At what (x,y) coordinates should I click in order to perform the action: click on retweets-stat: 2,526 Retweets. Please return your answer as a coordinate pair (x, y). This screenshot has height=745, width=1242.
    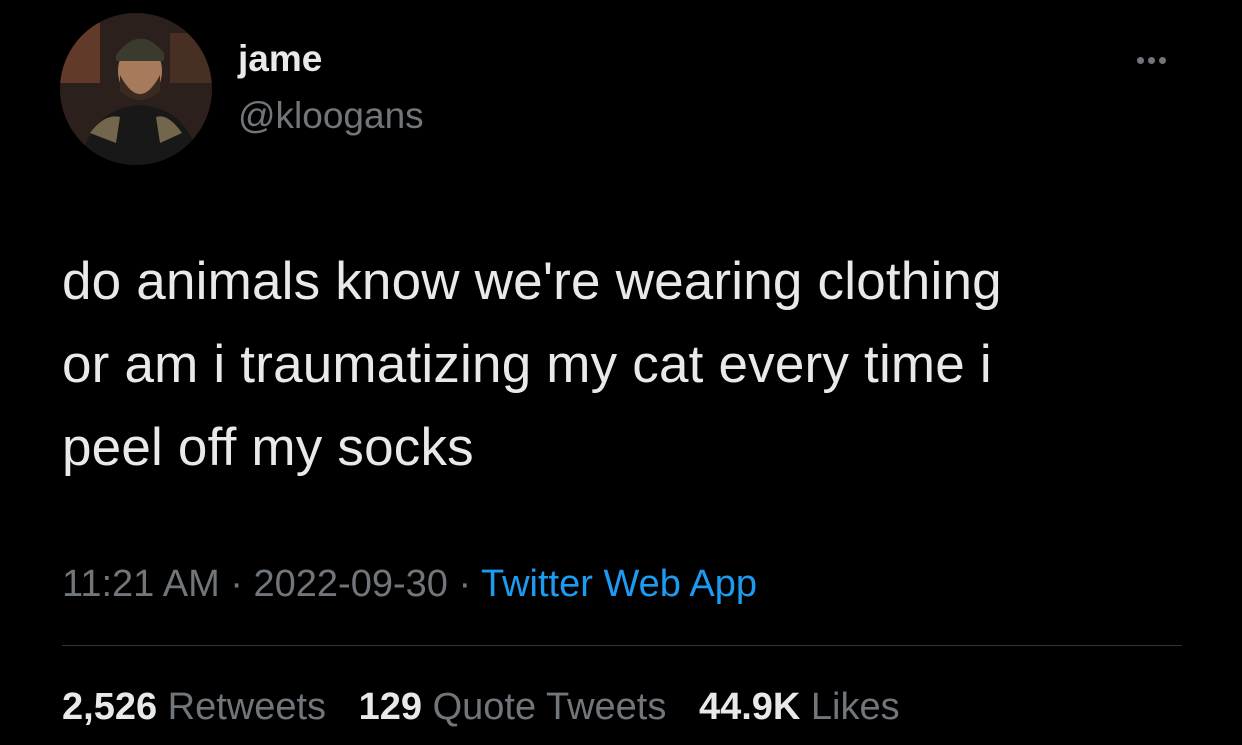
    Looking at the image, I should click on (199, 707).